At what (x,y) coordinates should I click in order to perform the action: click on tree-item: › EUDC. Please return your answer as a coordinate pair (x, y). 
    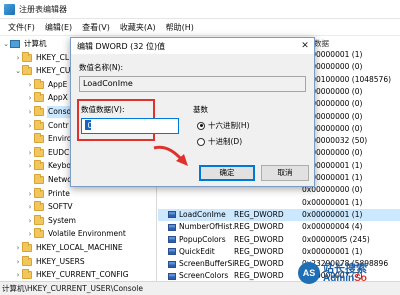
    Looking at the image, I should click on (48, 152).